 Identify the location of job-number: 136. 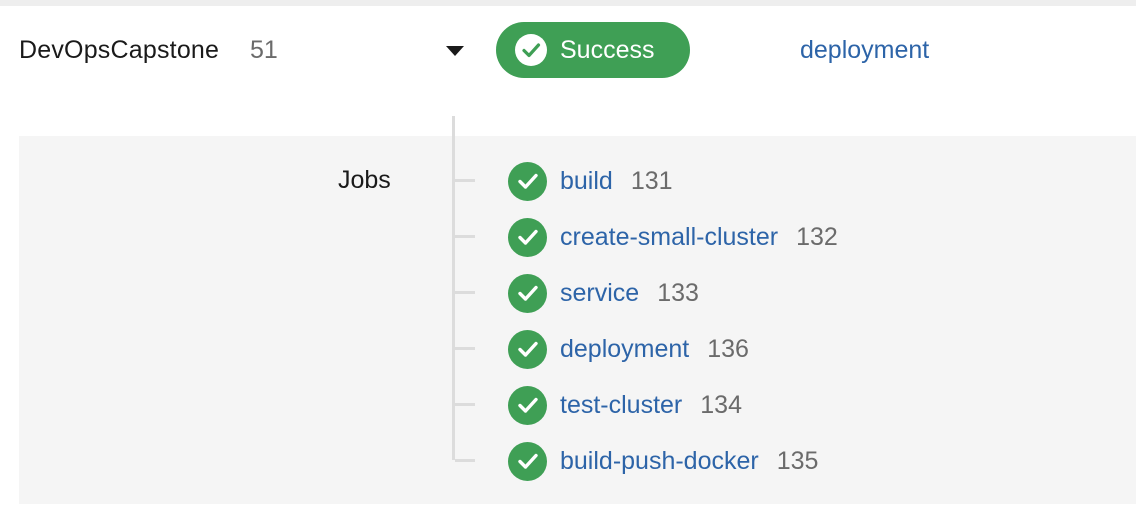
(728, 348).